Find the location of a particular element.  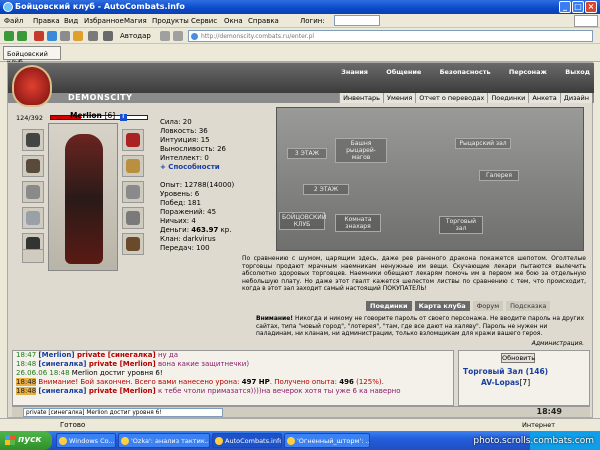

subnav-profile: Анкета is located at coordinates (543, 98).